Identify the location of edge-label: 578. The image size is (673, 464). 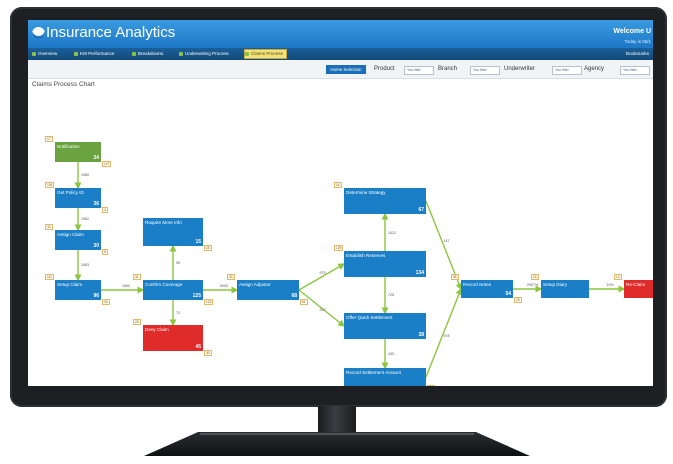
(446, 336).